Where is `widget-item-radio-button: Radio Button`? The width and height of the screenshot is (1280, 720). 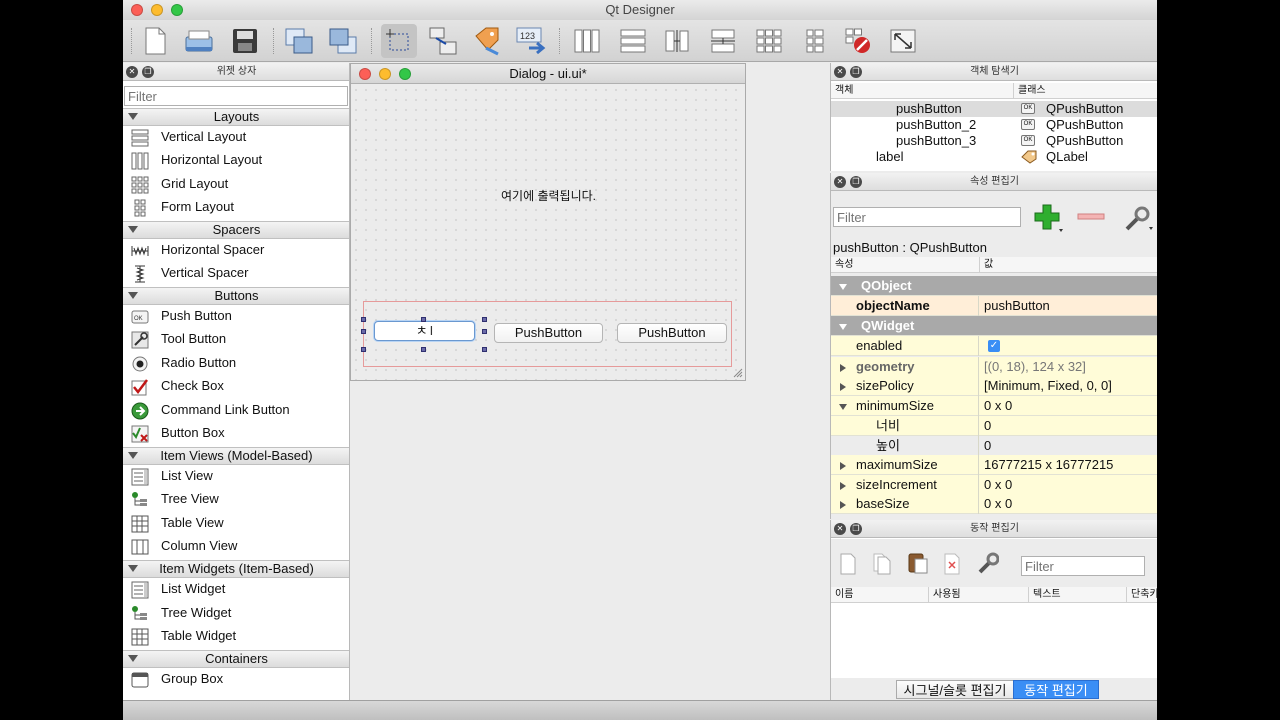 widget-item-radio-button: Radio Button is located at coordinates (236, 363).